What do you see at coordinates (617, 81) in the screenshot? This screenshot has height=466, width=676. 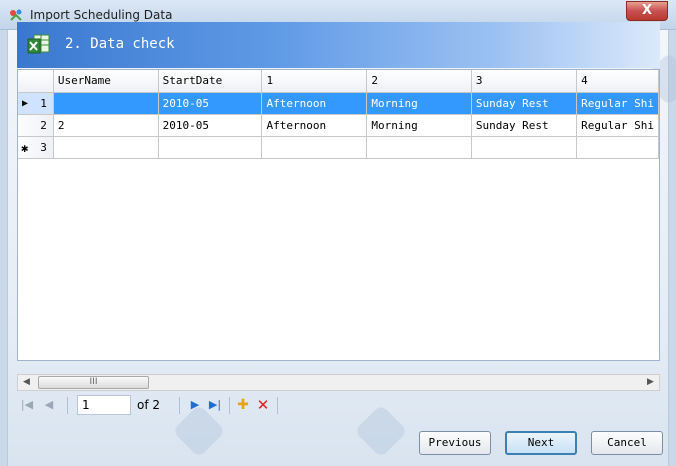 I see `column-header-4: 4` at bounding box center [617, 81].